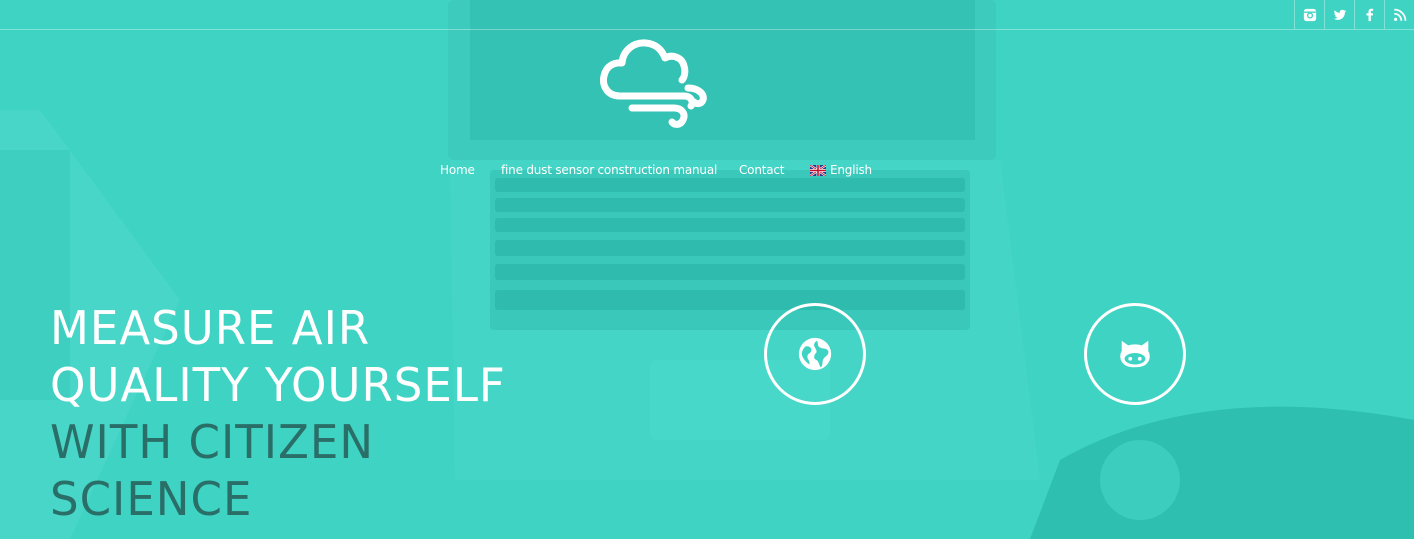  I want to click on twitter-icon, so click(1339, 14).